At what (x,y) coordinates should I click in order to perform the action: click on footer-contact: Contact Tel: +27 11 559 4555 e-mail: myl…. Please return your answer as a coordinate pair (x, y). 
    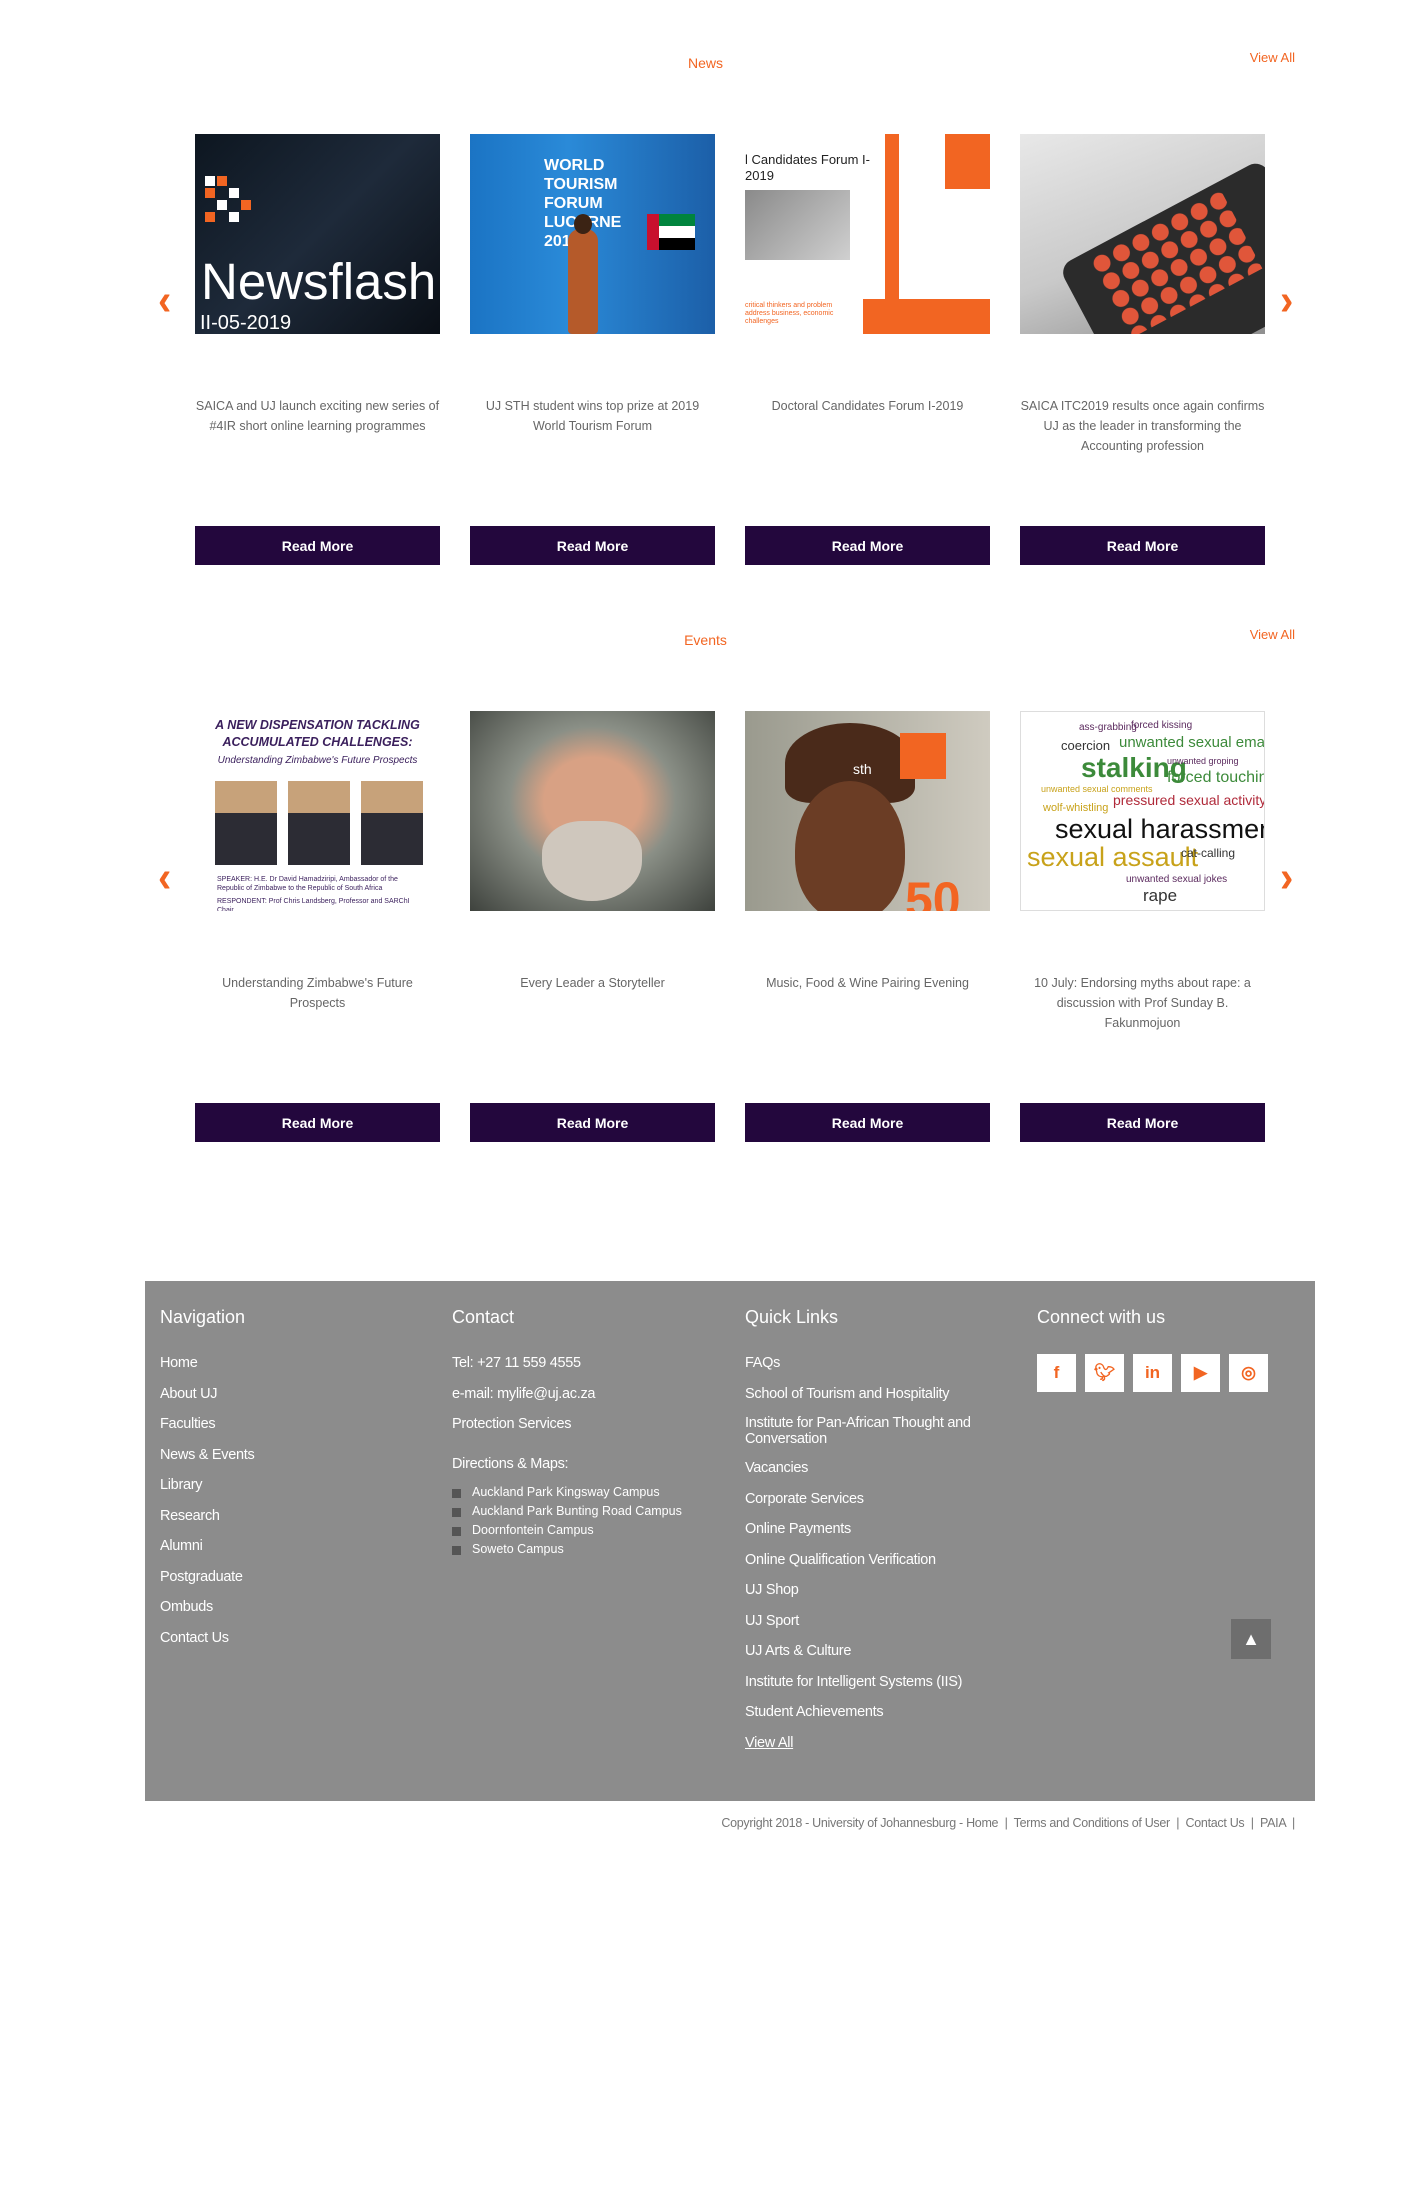
    Looking at the image, I should click on (567, 1434).